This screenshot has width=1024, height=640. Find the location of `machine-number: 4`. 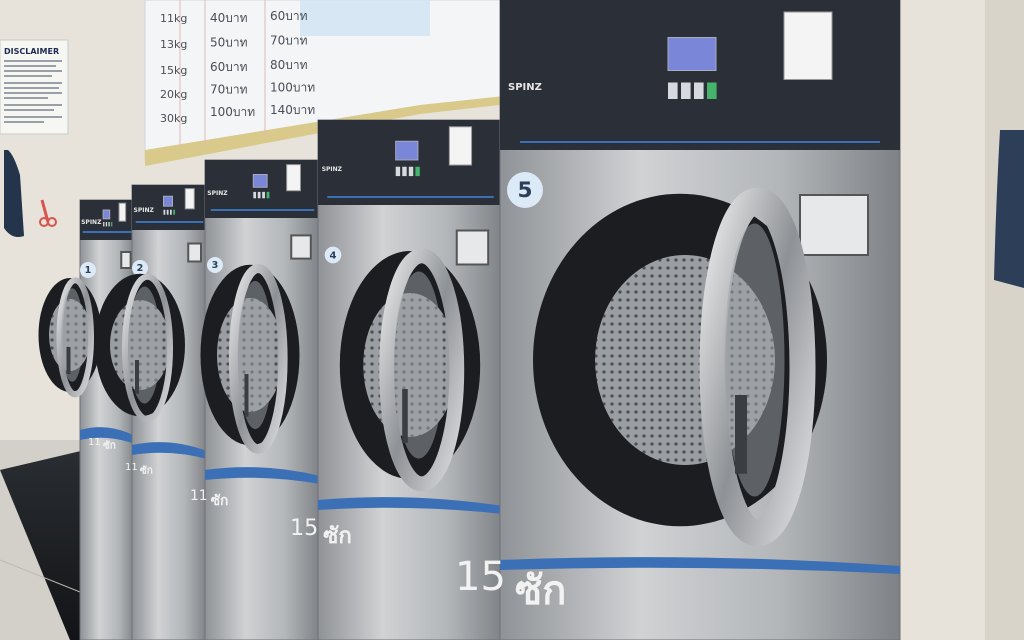

machine-number: 4 is located at coordinates (333, 255).